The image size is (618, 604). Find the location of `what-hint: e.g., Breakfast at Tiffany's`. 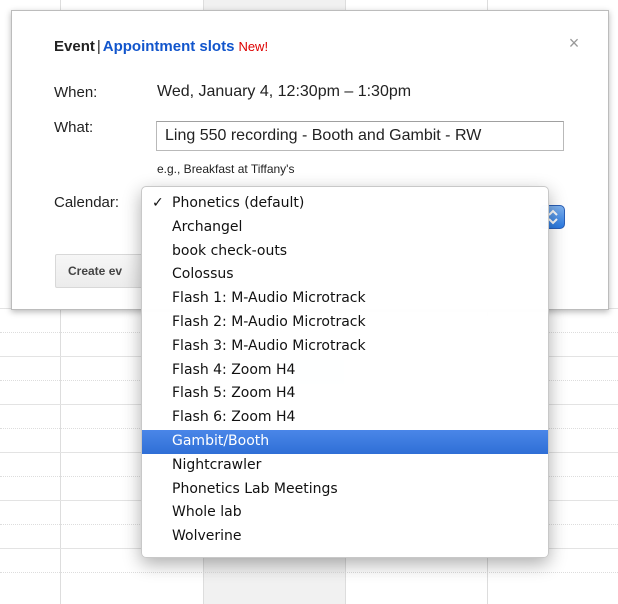

what-hint: e.g., Breakfast at Tiffany's is located at coordinates (226, 169).